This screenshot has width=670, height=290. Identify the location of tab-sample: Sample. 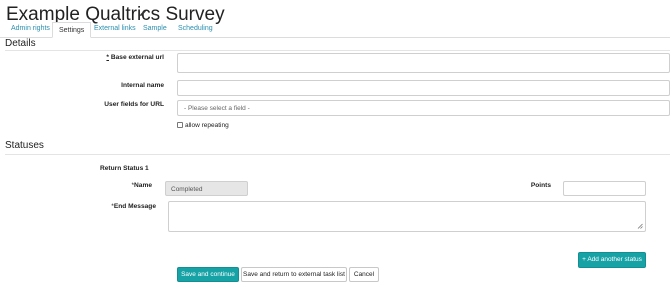
(155, 28).